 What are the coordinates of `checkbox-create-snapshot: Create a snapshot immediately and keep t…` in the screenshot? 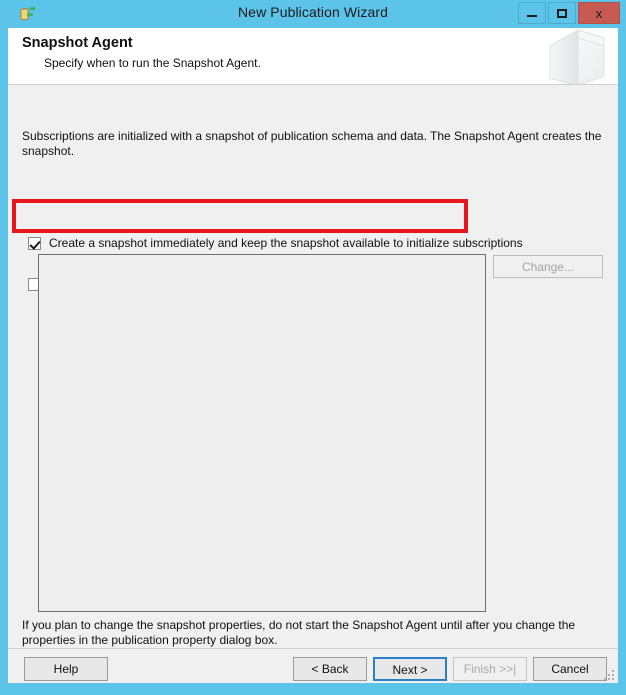 It's located at (275, 243).